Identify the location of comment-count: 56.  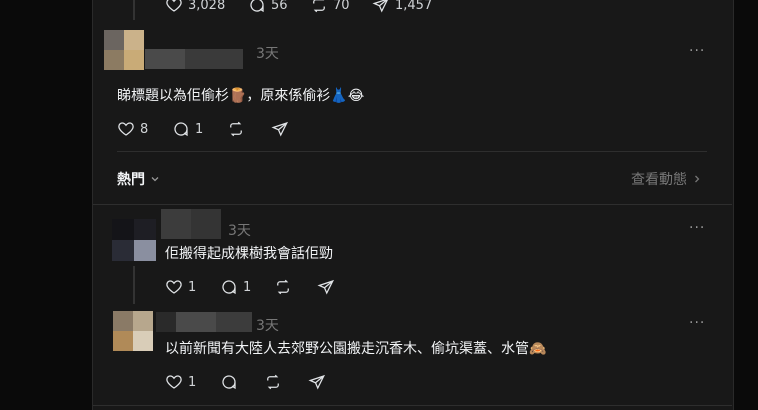
(279, 6).